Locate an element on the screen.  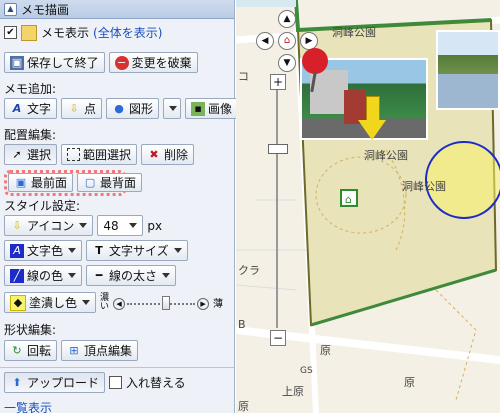
line-width-icon: ━ is located at coordinates (99, 275).